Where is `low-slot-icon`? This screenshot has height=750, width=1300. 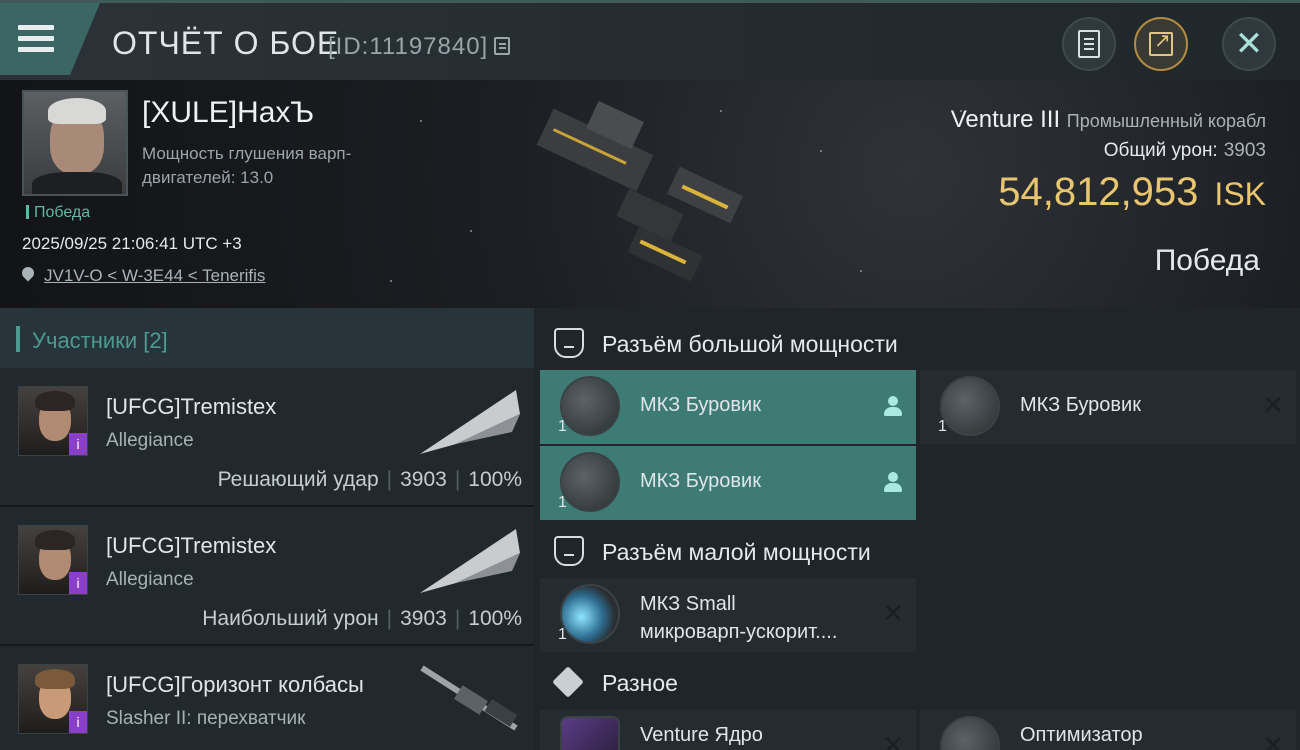 low-slot-icon is located at coordinates (569, 551).